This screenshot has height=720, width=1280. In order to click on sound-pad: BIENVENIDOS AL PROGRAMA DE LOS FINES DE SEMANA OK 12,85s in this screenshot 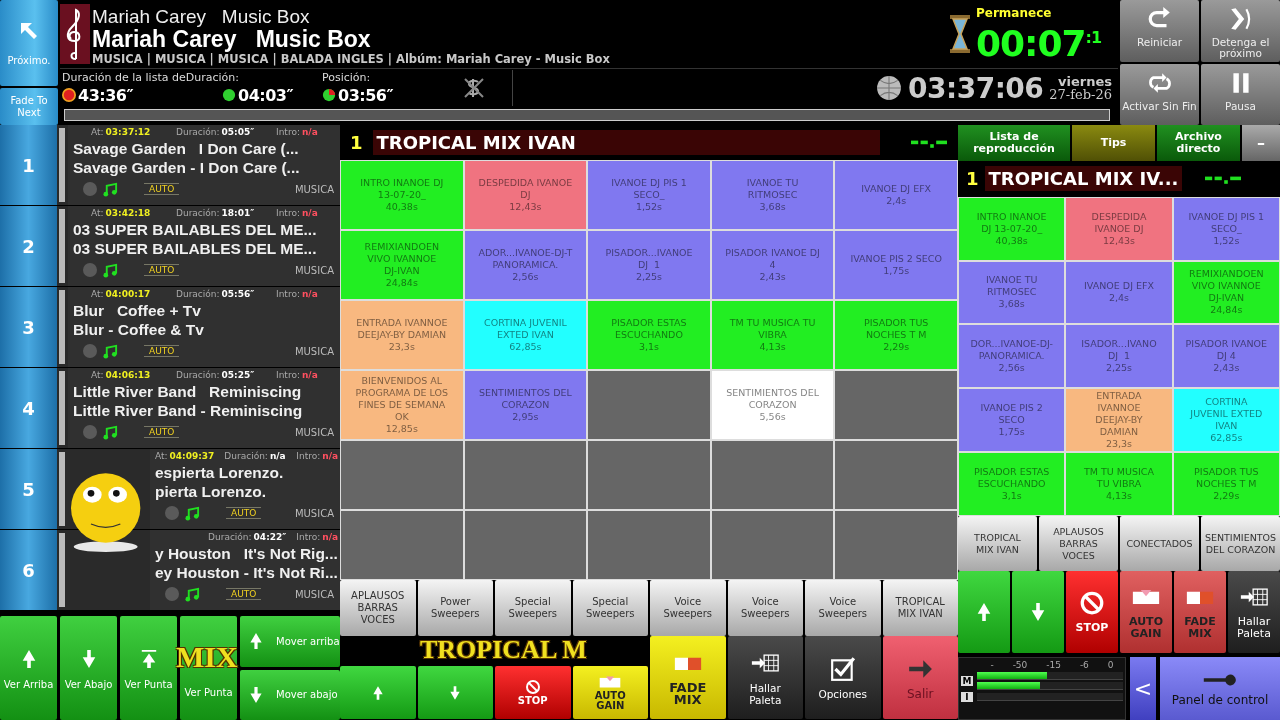, I will do `click(402, 405)`.